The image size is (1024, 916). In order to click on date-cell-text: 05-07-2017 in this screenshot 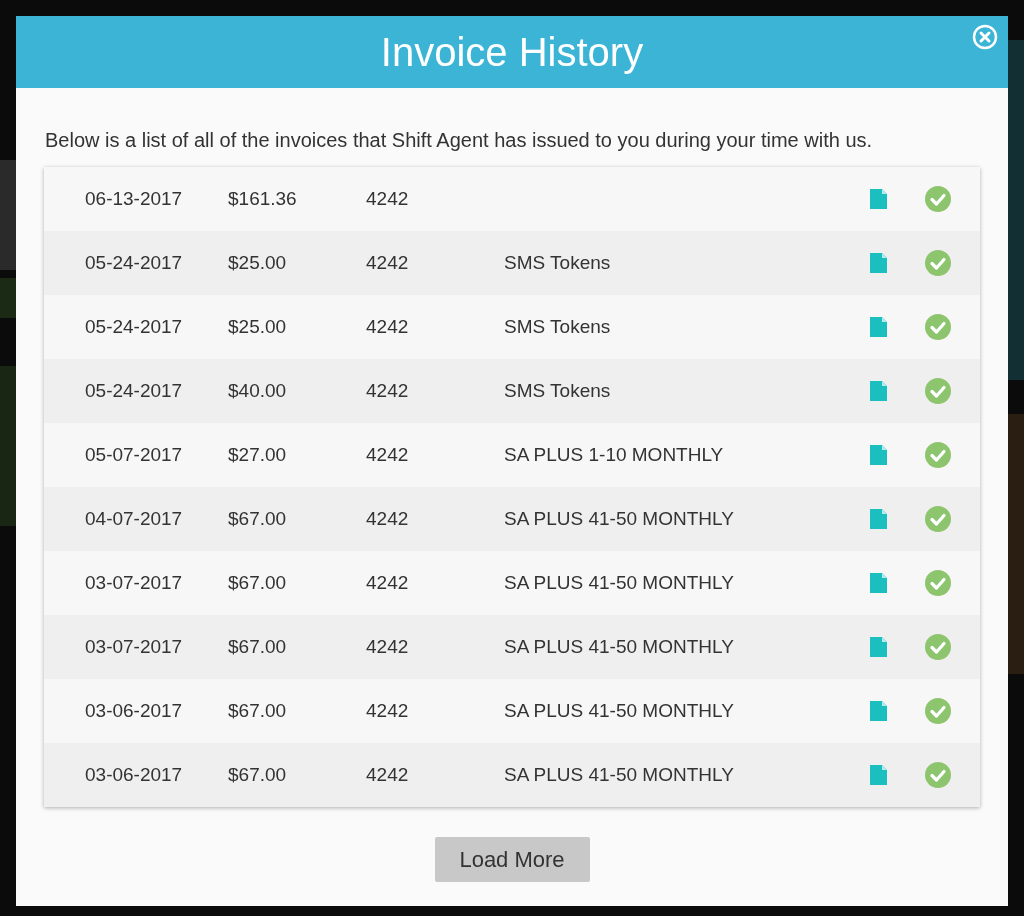, I will do `click(134, 454)`.